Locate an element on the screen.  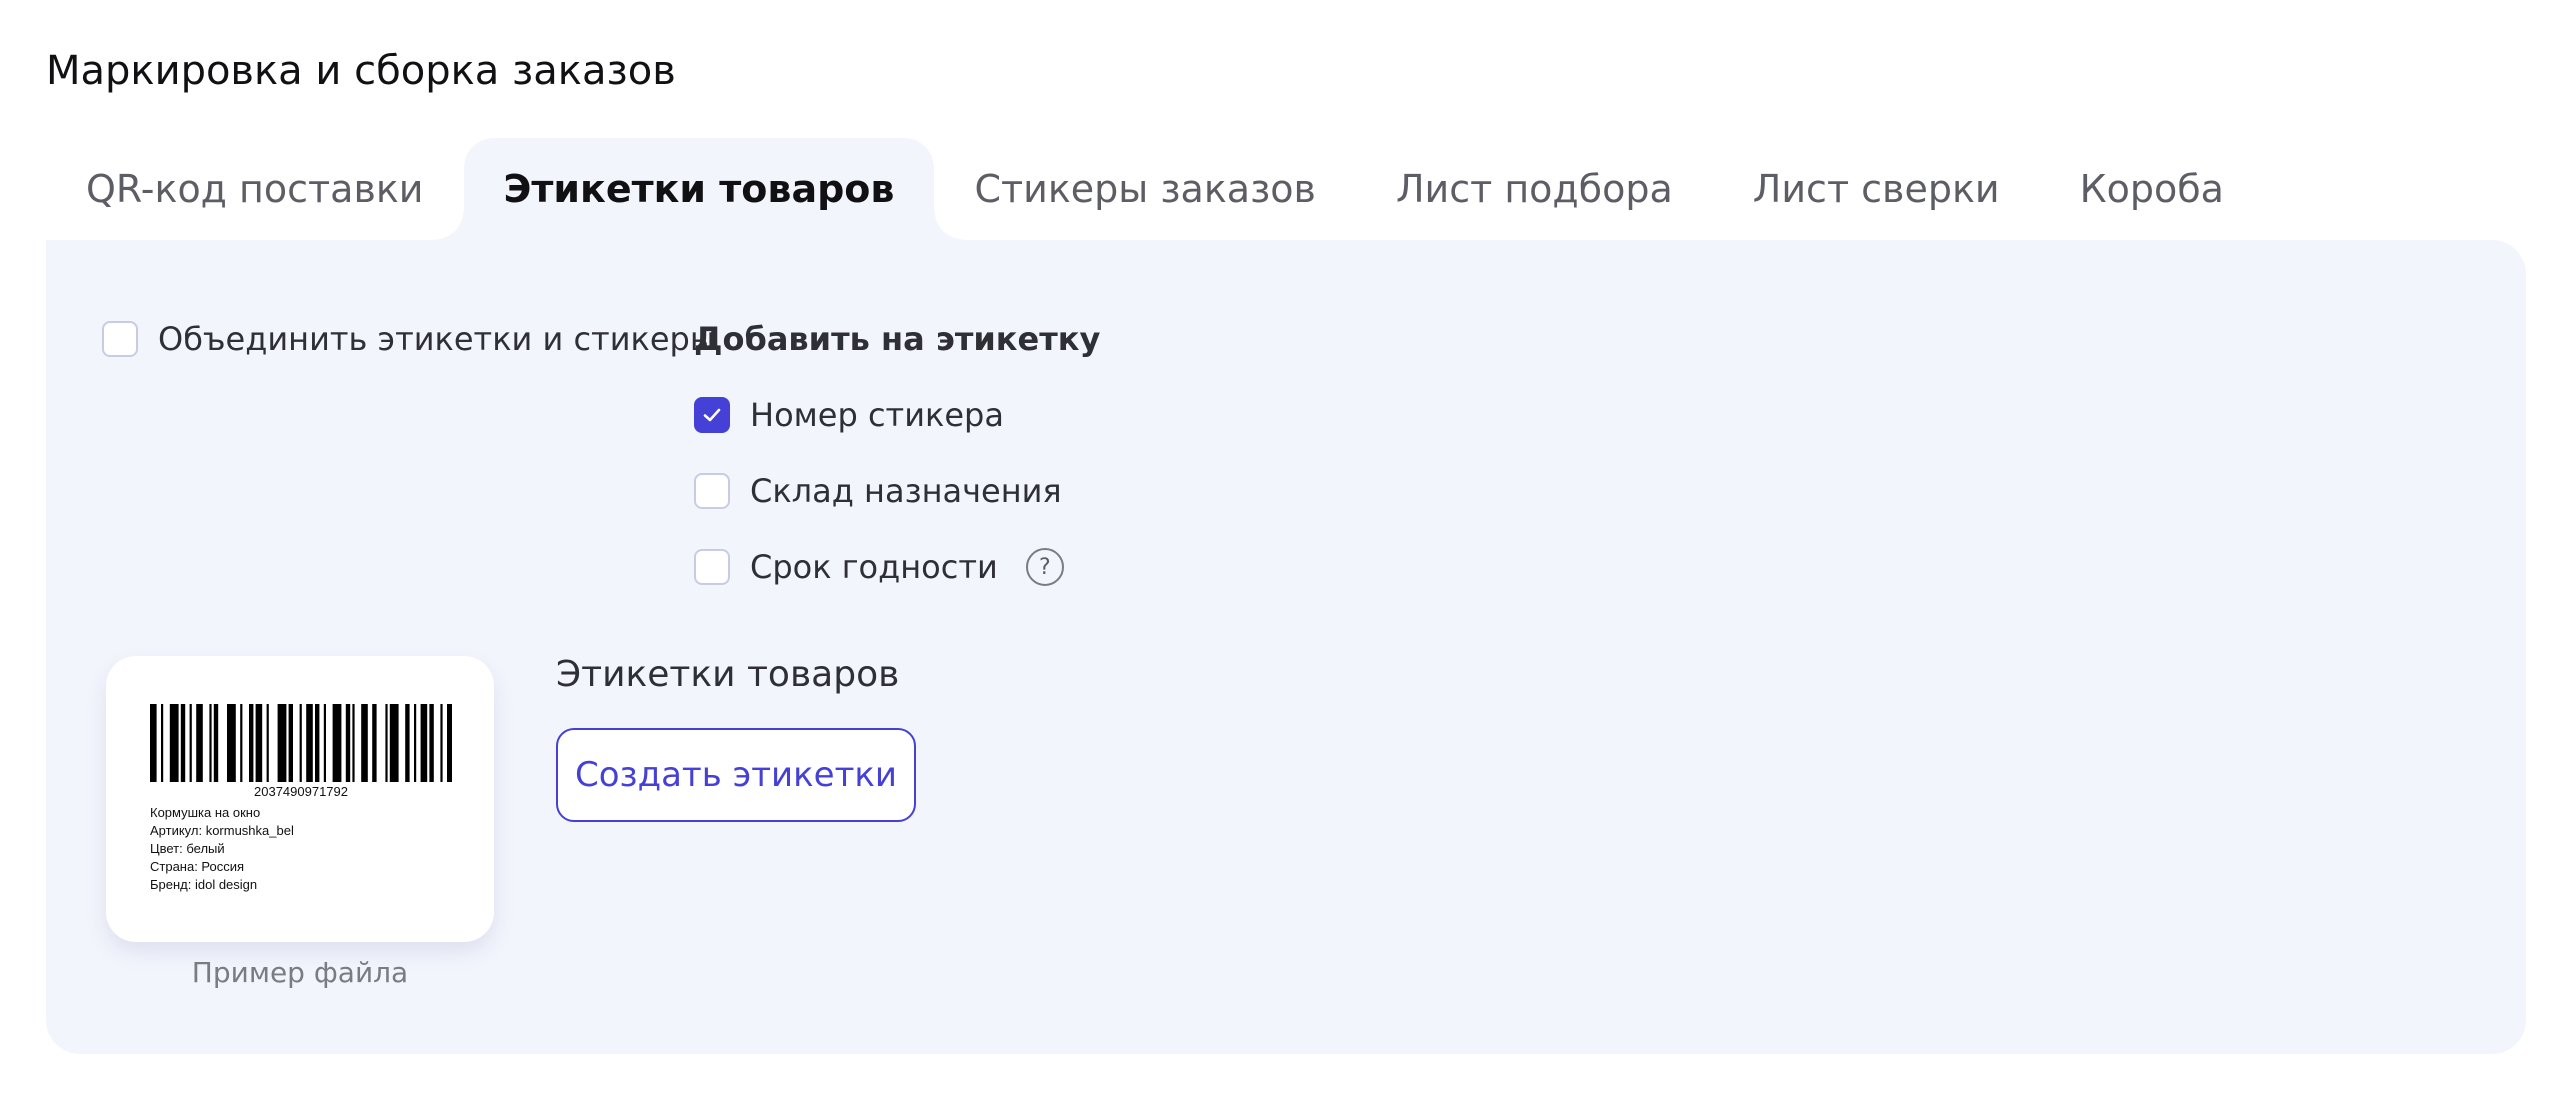
merge-labels-label: Объединить этикетки и стикеры is located at coordinates (437, 339).